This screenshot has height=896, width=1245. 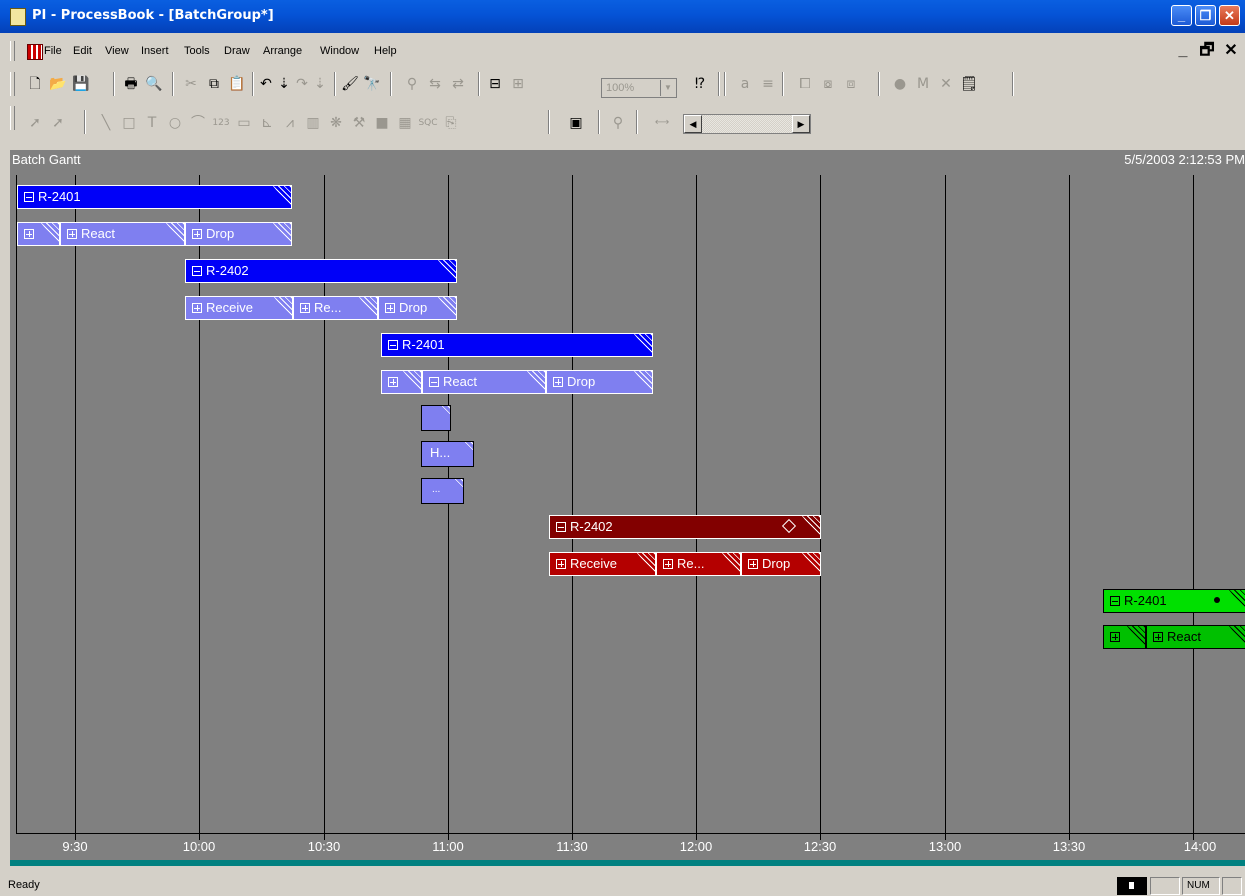 I want to click on bar-tool-icon: ▥, so click(x=313, y=123).